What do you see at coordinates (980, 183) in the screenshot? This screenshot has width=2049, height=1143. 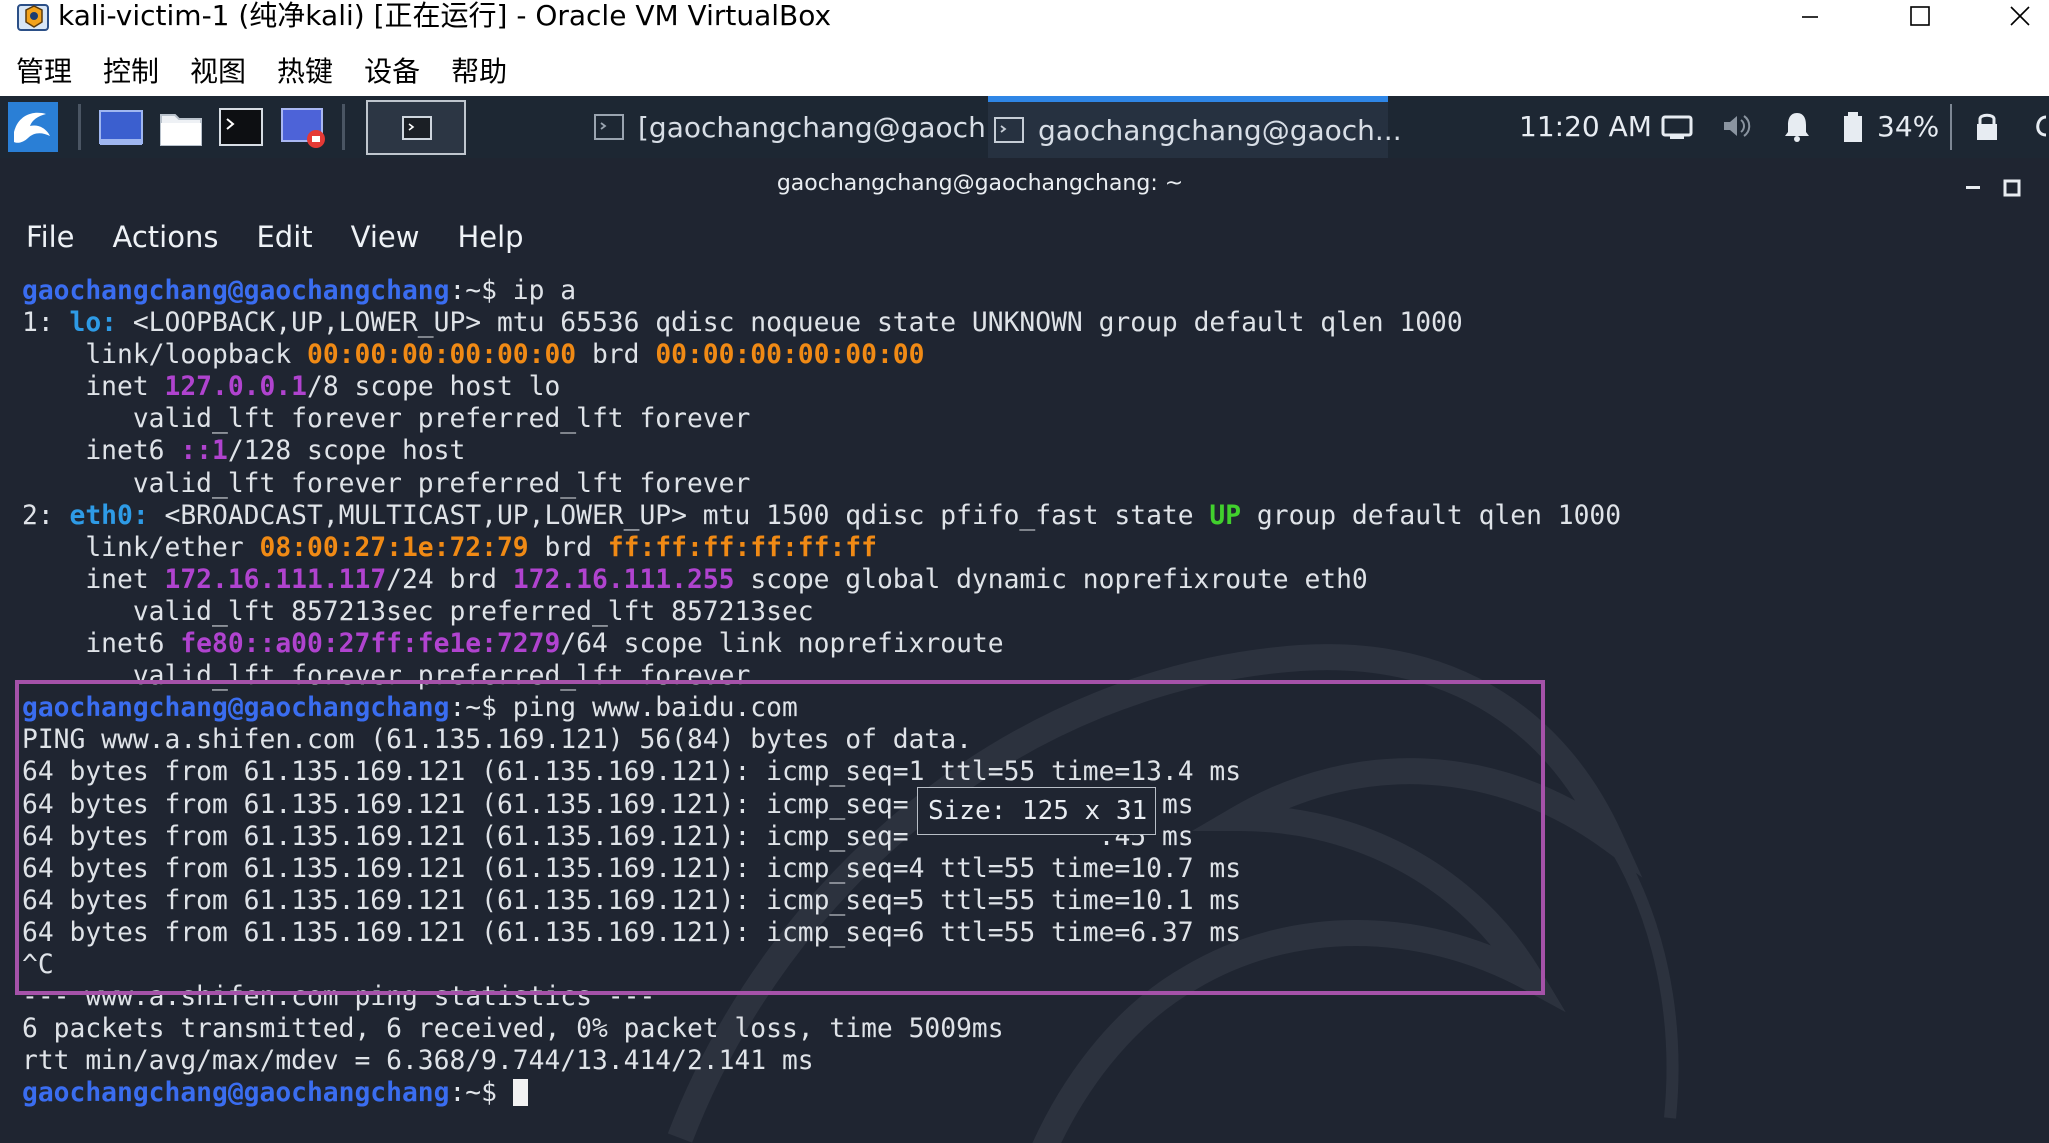 I see `terminal-title: gaochangchang@gaochangchang: ~` at bounding box center [980, 183].